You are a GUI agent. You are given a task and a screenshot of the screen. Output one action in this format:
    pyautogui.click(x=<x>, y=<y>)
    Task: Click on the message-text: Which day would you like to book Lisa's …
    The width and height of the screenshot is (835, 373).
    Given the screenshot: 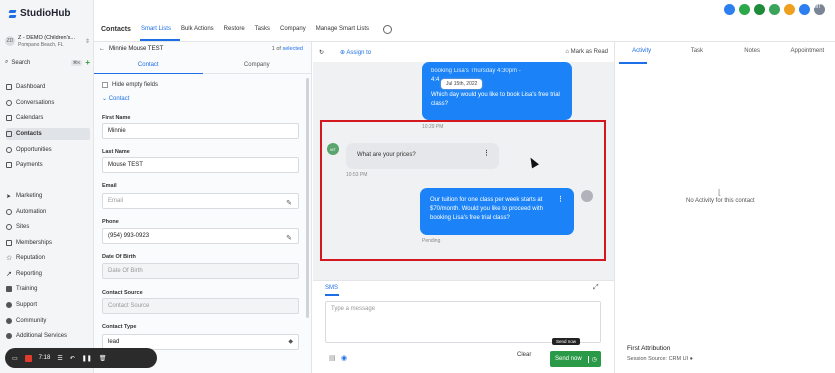 What is the action you would take?
    pyautogui.click(x=495, y=99)
    